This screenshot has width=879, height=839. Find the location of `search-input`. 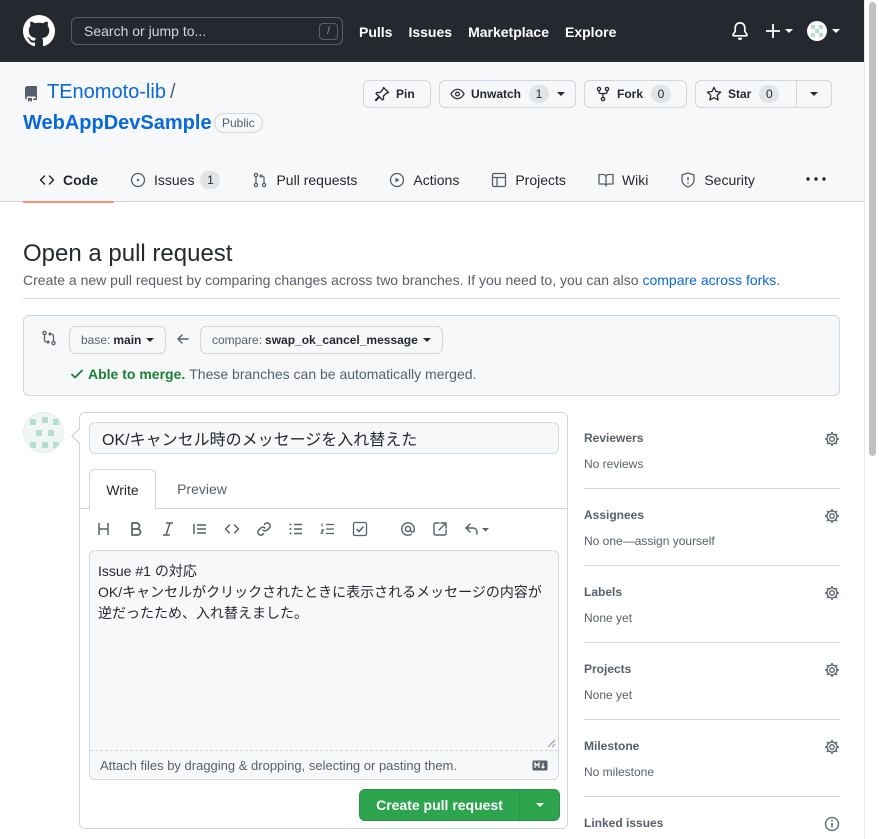

search-input is located at coordinates (207, 31).